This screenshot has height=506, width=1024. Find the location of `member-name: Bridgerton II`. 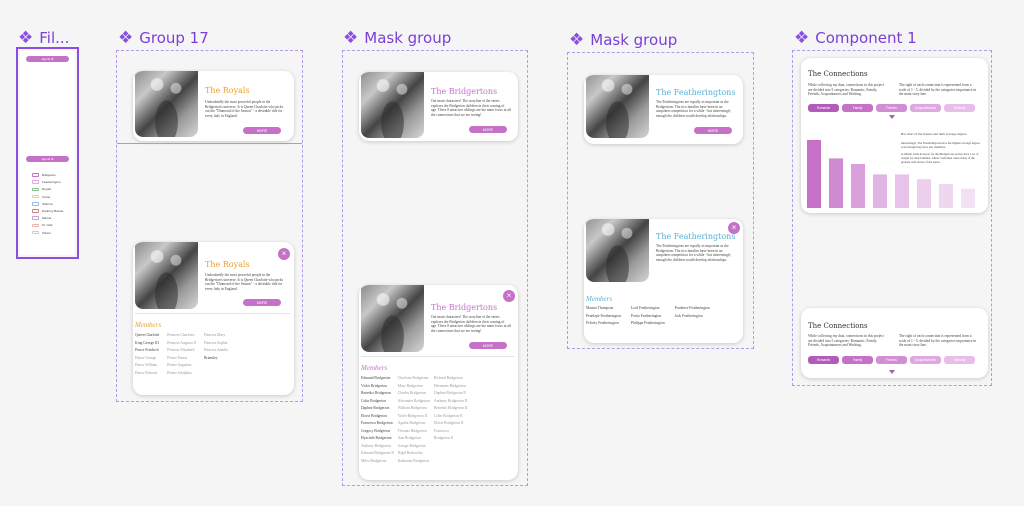

member-name: Bridgerton II is located at coordinates (450, 439).